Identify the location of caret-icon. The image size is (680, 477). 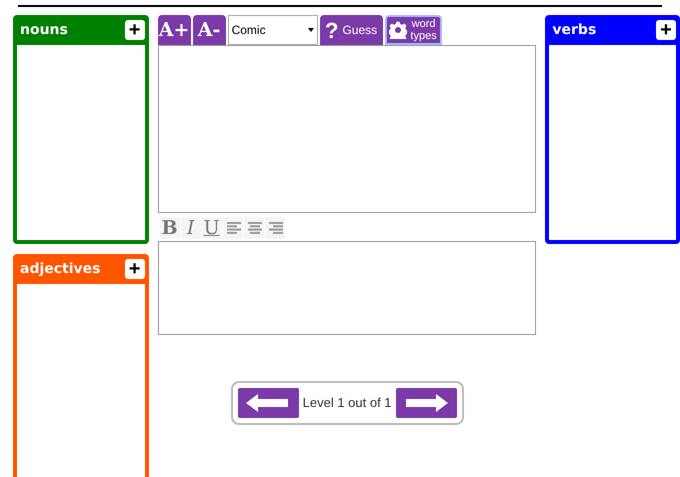
(311, 30).